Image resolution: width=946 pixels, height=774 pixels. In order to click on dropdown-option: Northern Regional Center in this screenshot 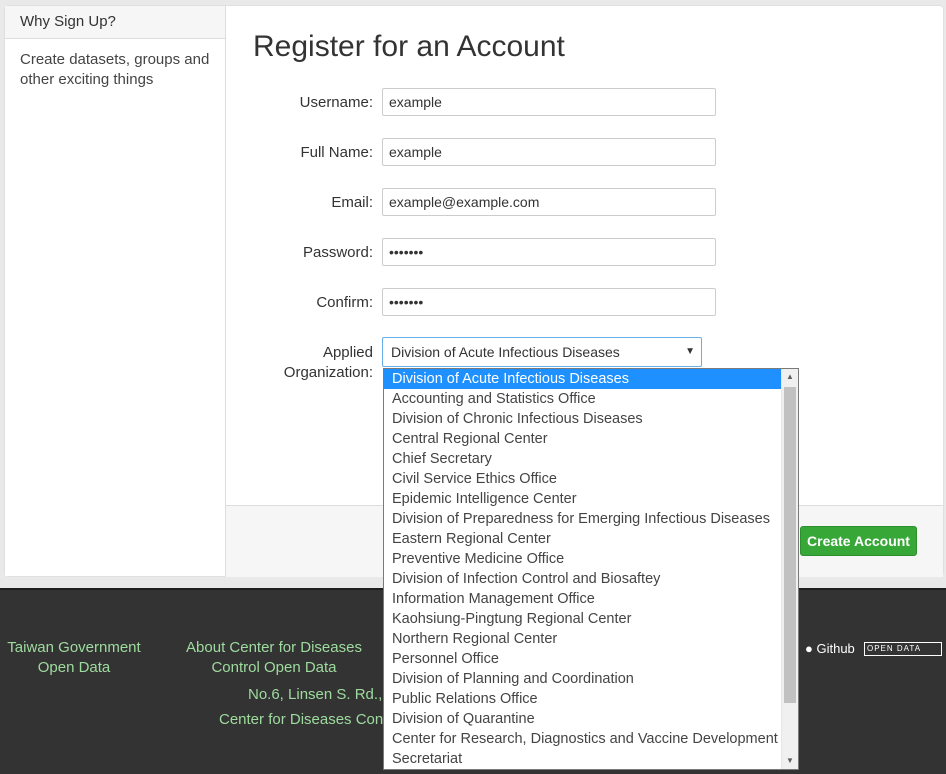, I will do `click(583, 639)`.